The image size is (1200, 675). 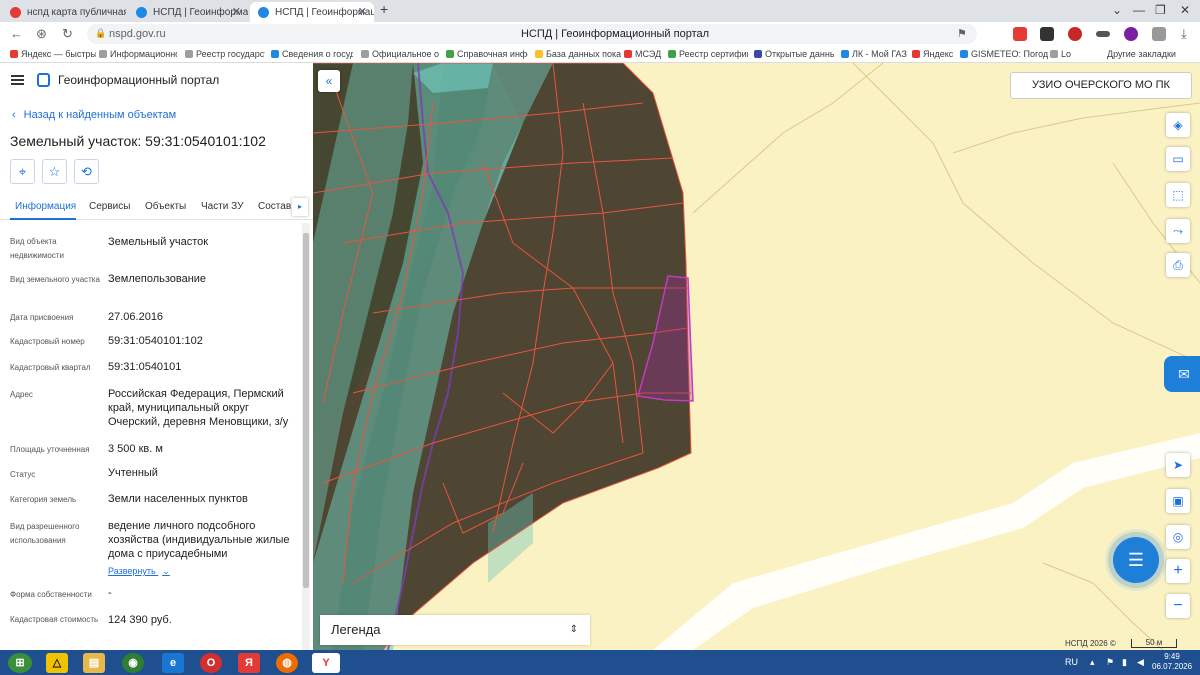 What do you see at coordinates (1159, 34) in the screenshot?
I see `extensions-puzzle-icon` at bounding box center [1159, 34].